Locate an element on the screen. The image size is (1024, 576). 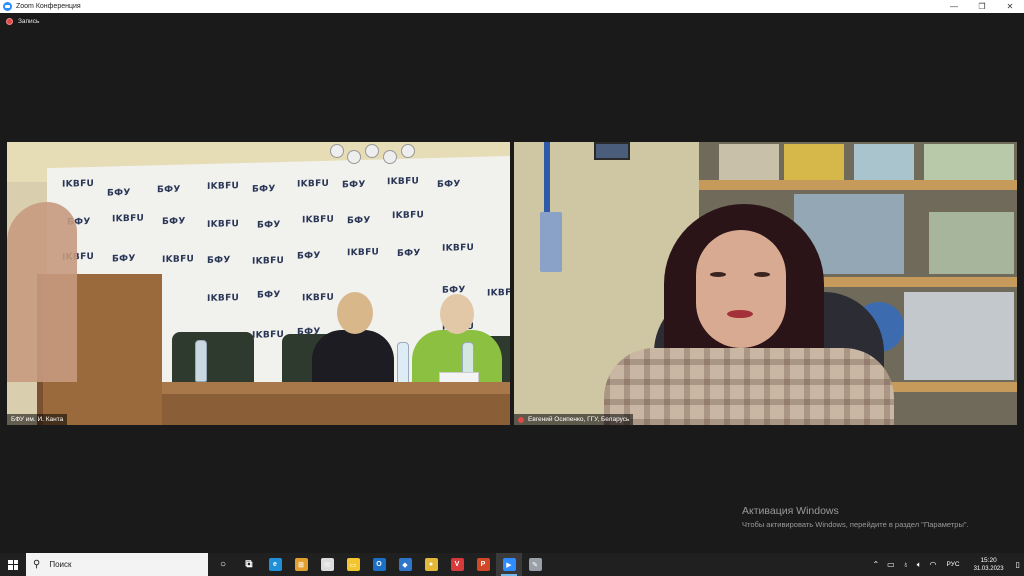
taskbar-search: ⚲ Поиск is located at coordinates (117, 564).